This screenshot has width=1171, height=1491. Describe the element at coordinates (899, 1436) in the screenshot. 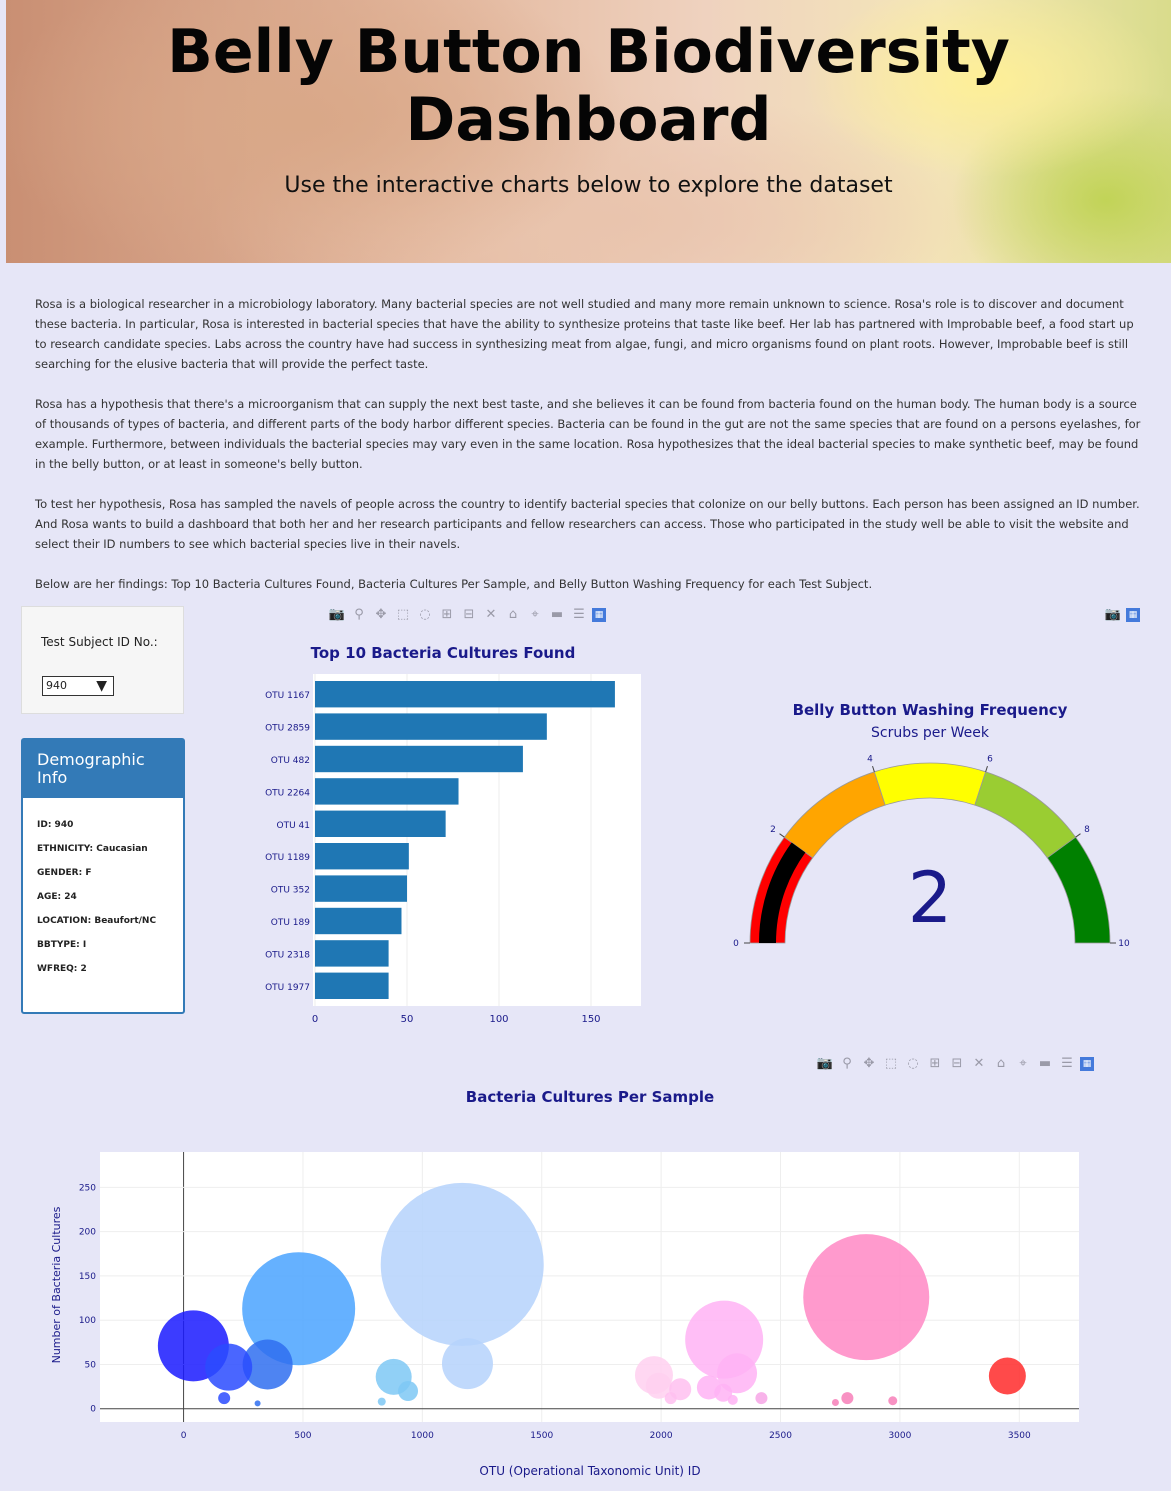

I see `bubble-x-tick-label: 3000` at that location.